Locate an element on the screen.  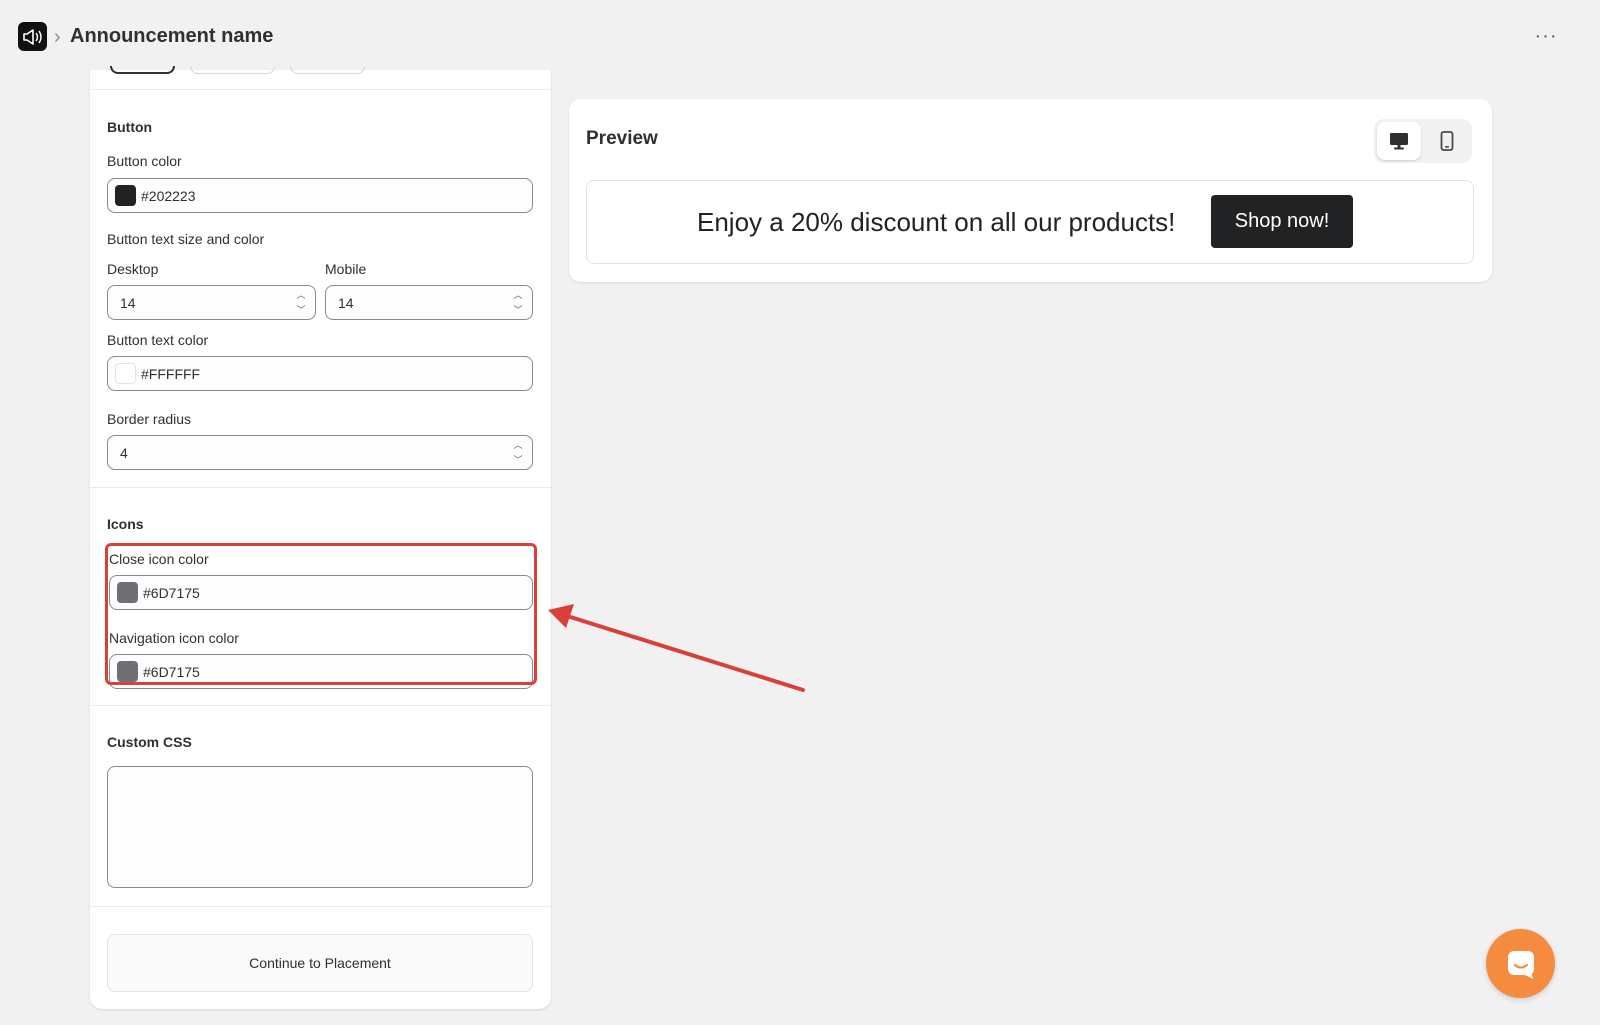
button-text-size-color-label: Button text size and color is located at coordinates (186, 239).